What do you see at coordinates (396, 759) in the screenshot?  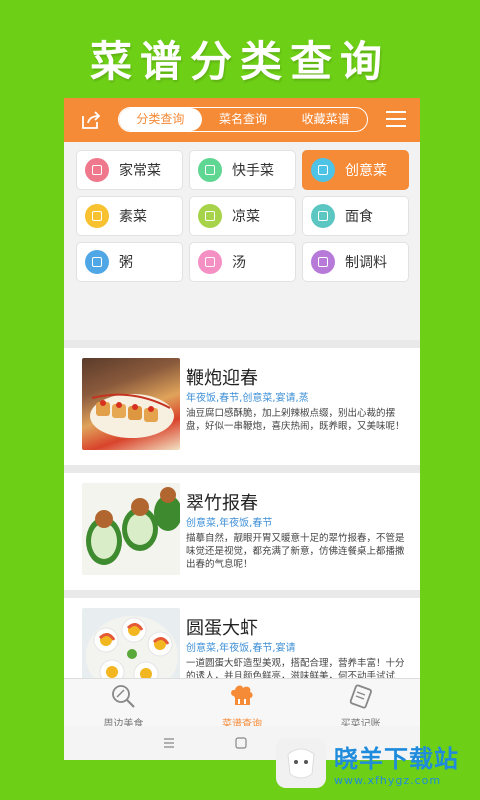 I see `watermark-brand: 晓羊下载站` at bounding box center [396, 759].